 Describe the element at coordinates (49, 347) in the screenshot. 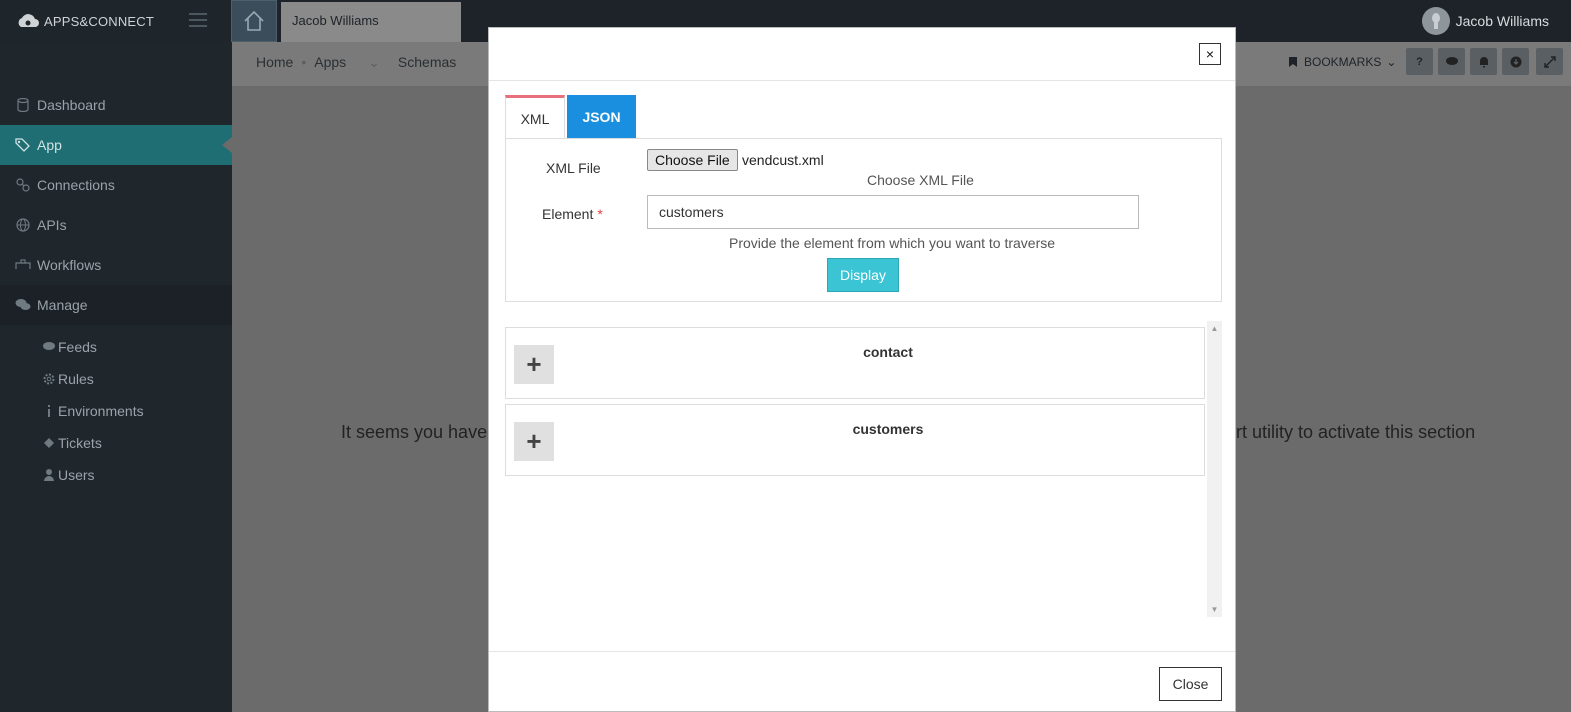

I see `comment-icon` at that location.